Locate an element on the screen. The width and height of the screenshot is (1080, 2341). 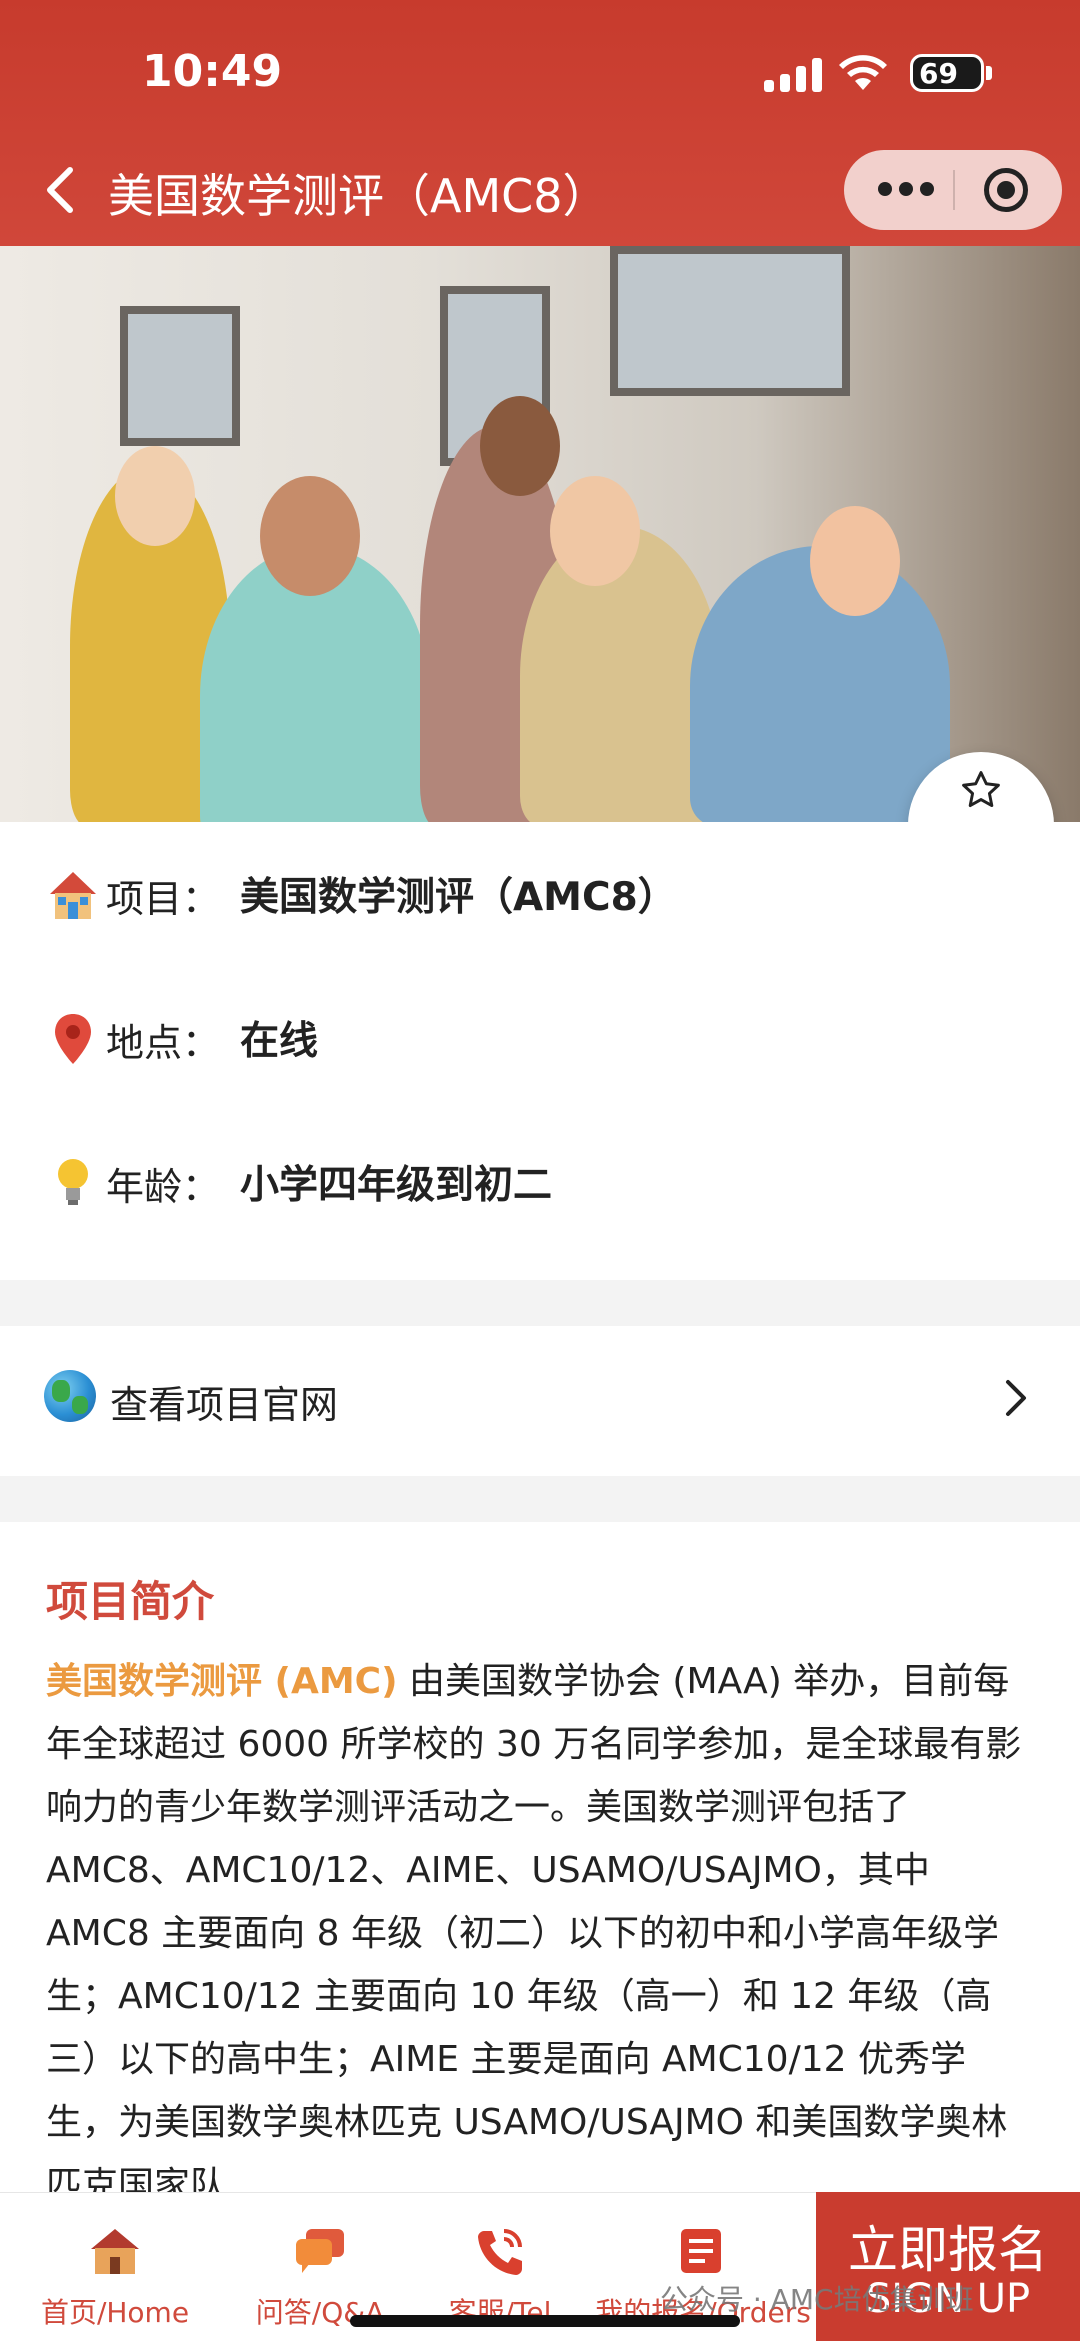
orders-icon is located at coordinates (701, 2251).